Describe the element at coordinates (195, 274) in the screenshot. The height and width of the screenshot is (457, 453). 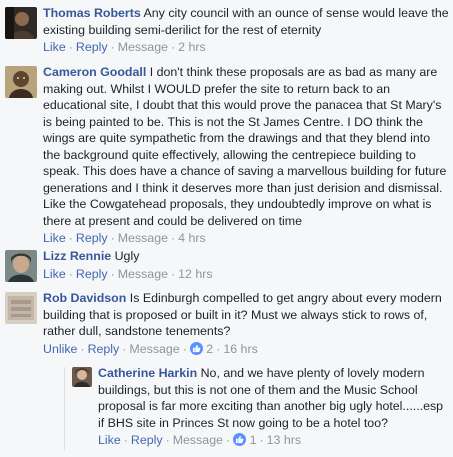
I see `timestamp: 12 hrs` at that location.